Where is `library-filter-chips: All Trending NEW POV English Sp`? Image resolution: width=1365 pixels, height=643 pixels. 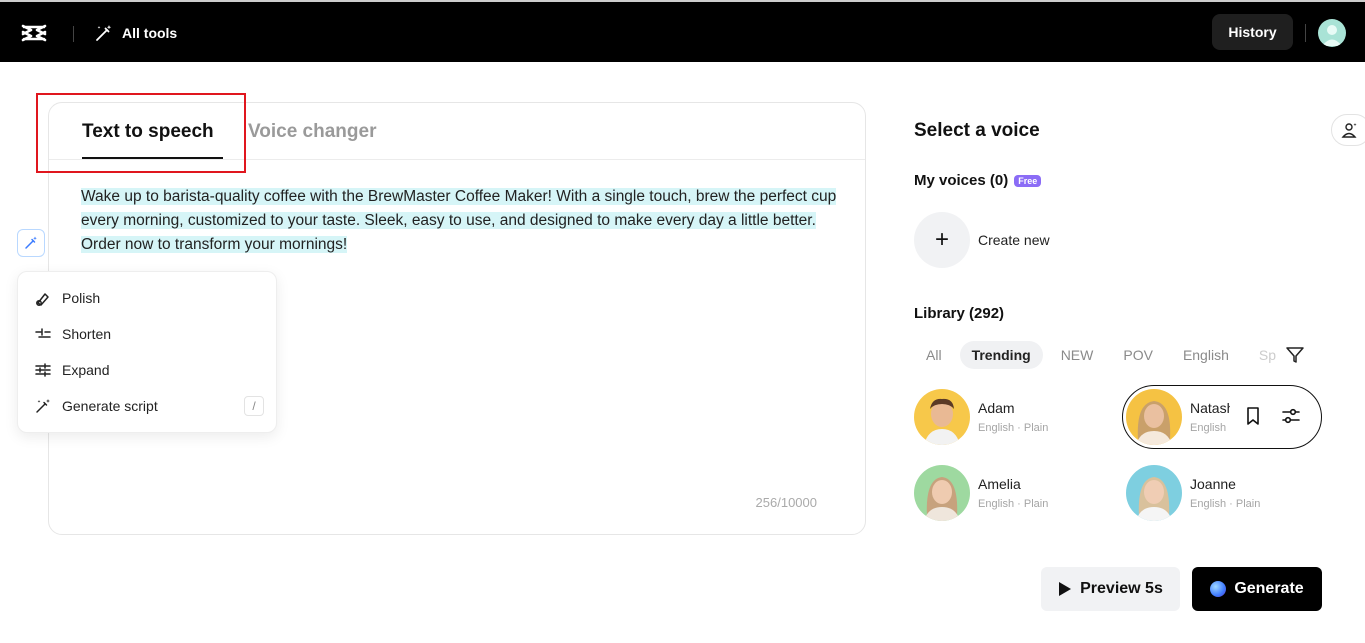 library-filter-chips: All Trending NEW POV English Sp is located at coordinates (1100, 355).